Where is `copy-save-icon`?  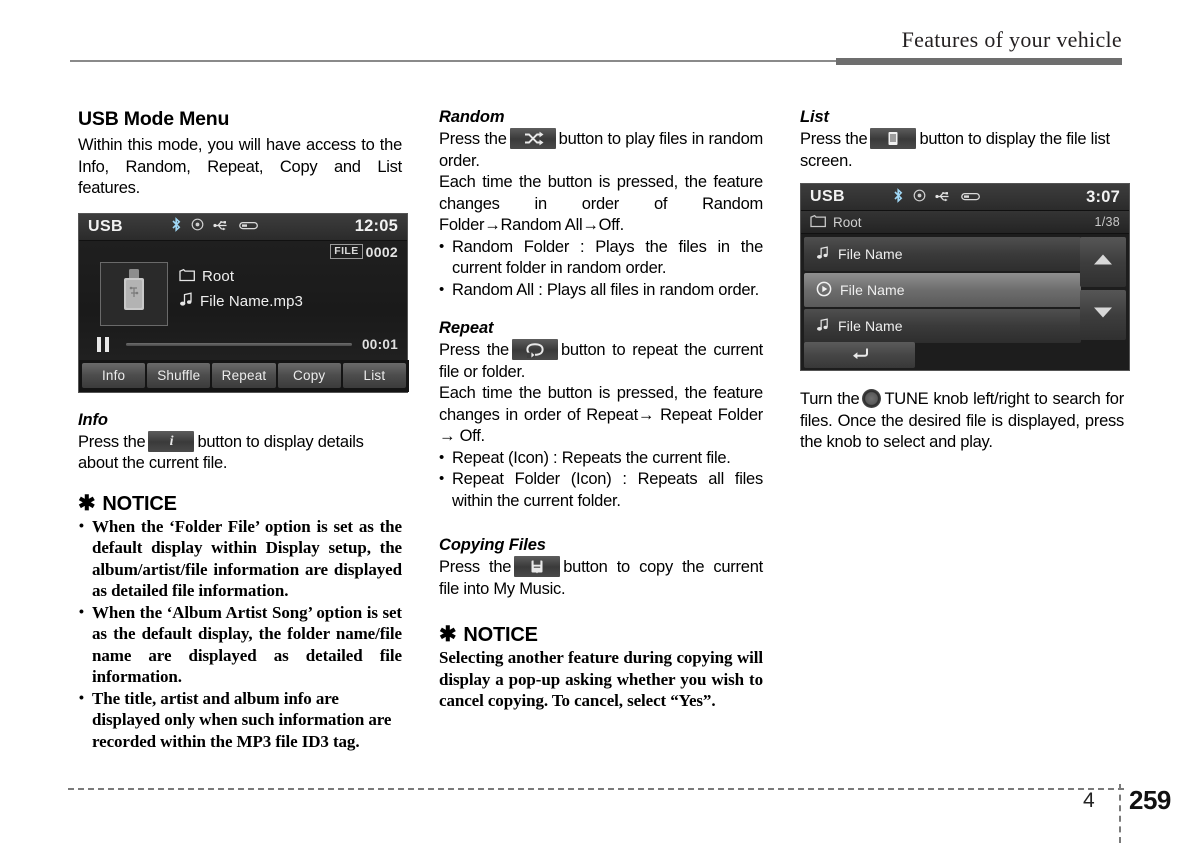
copy-save-icon is located at coordinates (537, 566).